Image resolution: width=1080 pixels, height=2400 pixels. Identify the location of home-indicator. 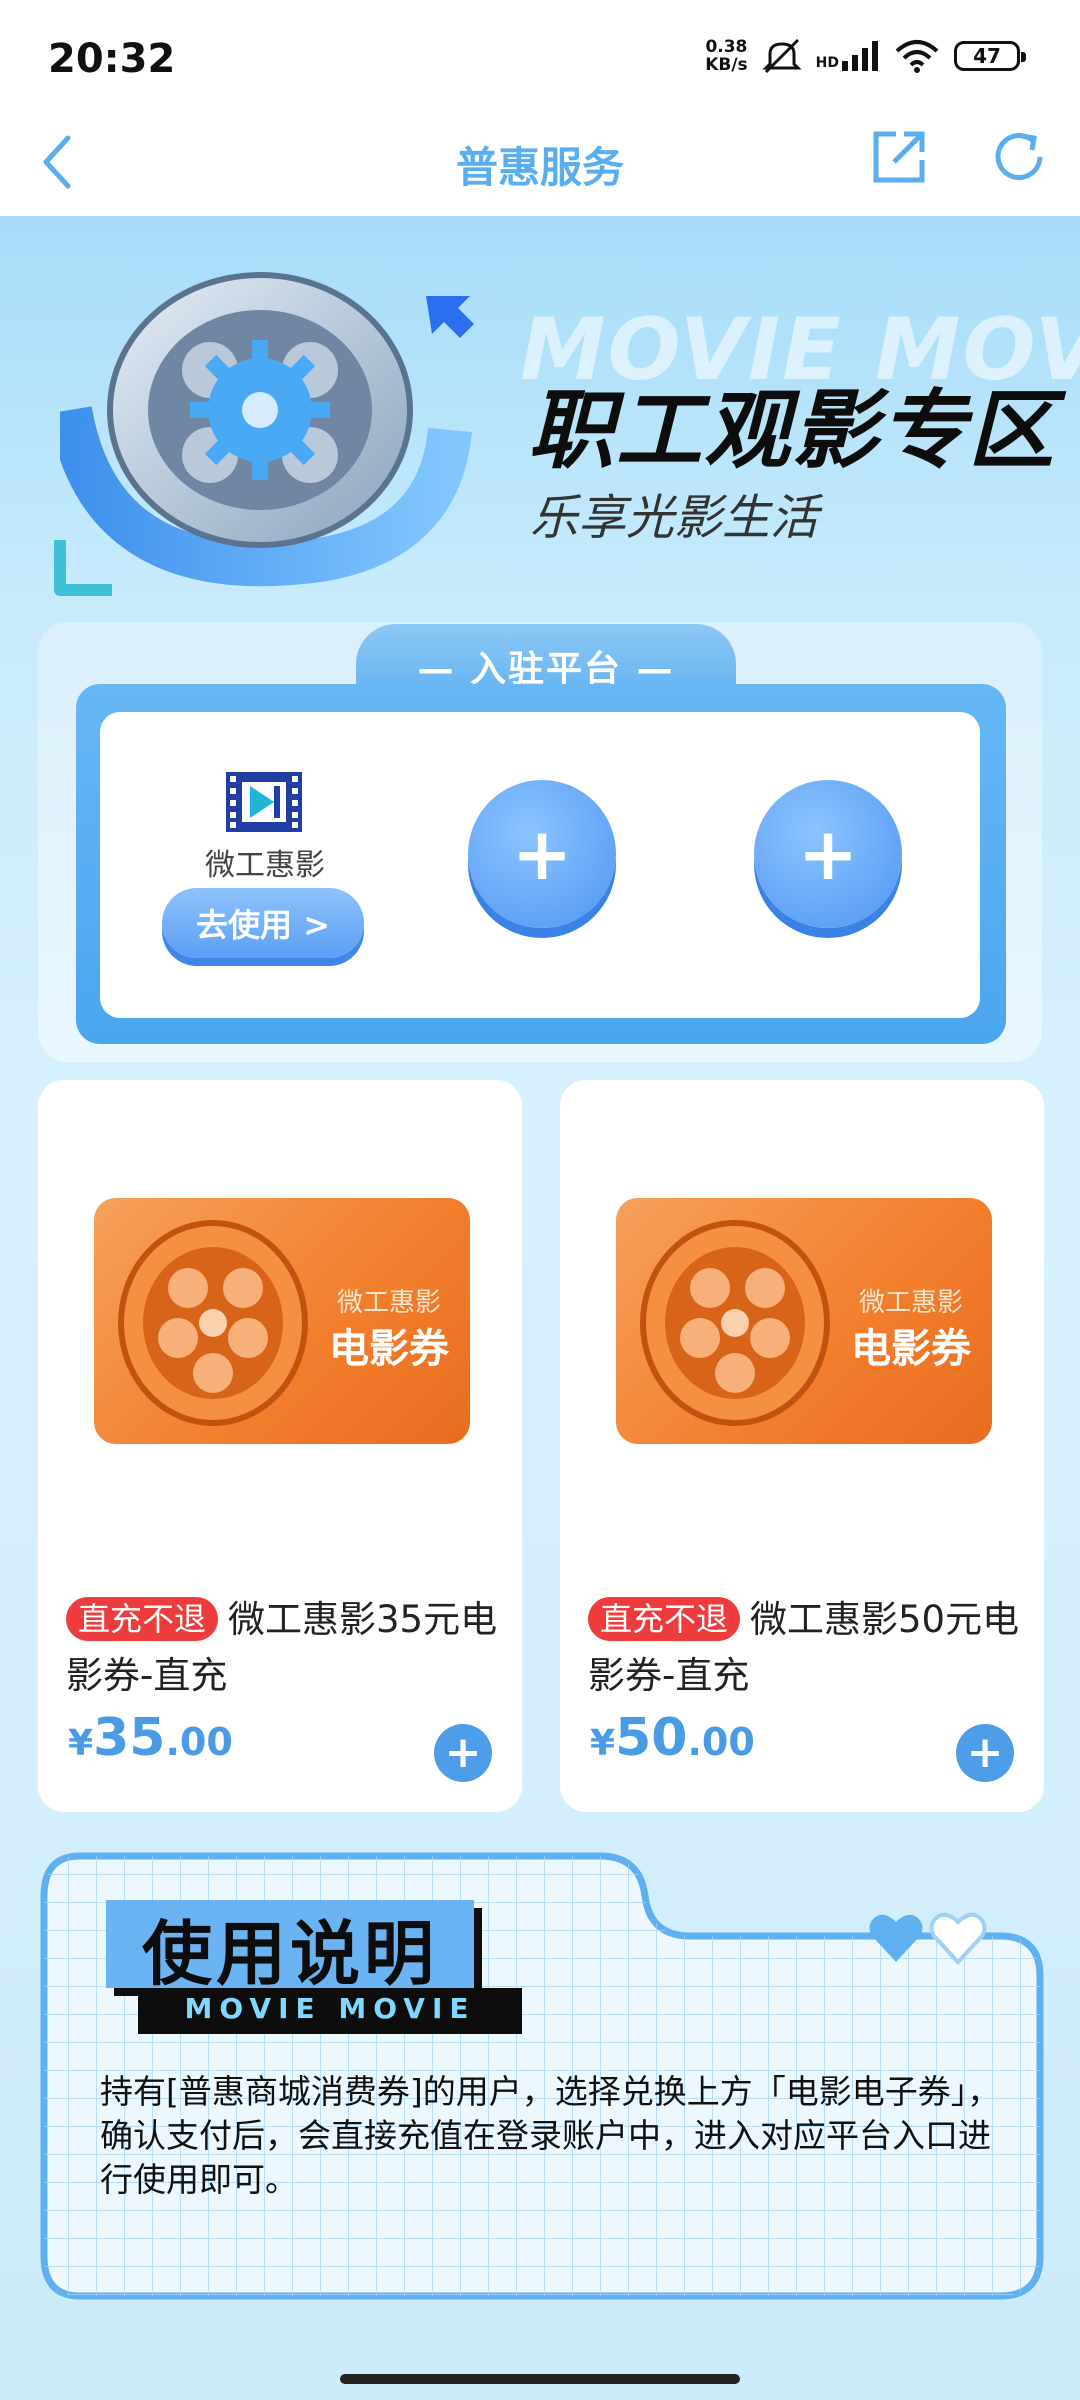
(540, 2379).